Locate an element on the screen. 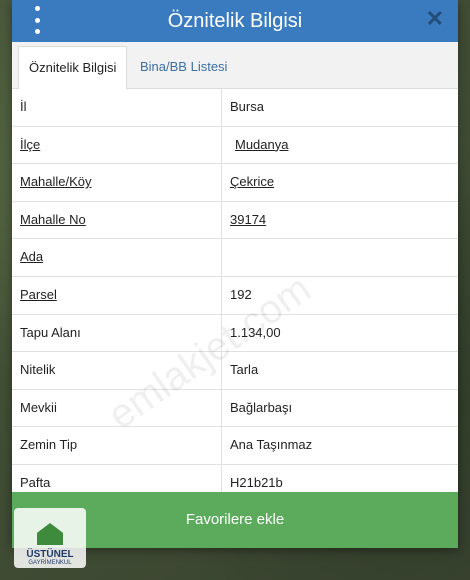 The height and width of the screenshot is (580, 470). row-key: Nitelik is located at coordinates (38, 370).